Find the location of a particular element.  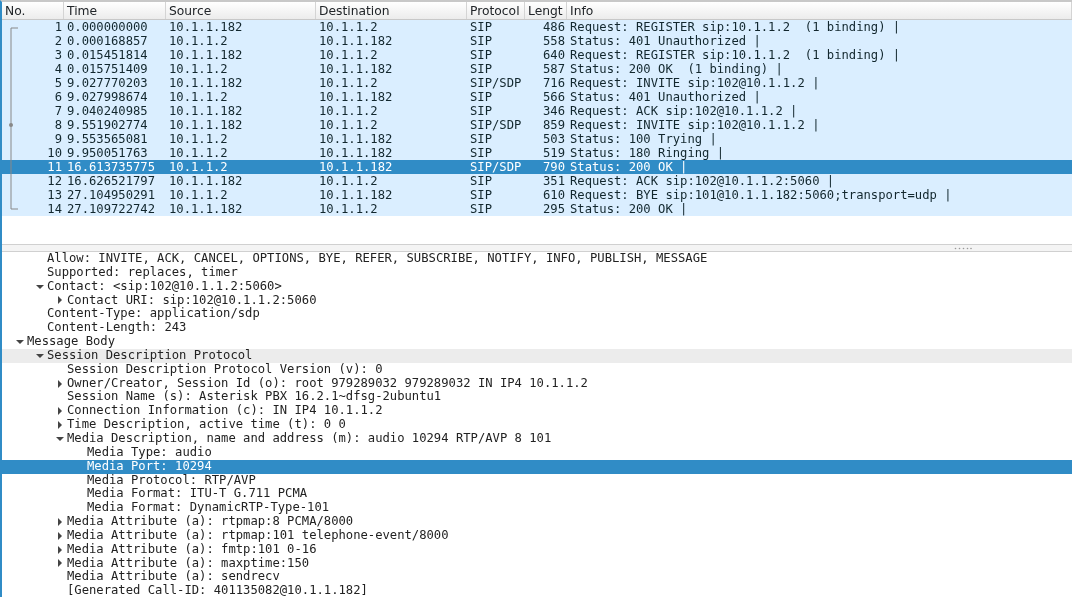

tree-row: Media Type: audio is located at coordinates (537, 452).